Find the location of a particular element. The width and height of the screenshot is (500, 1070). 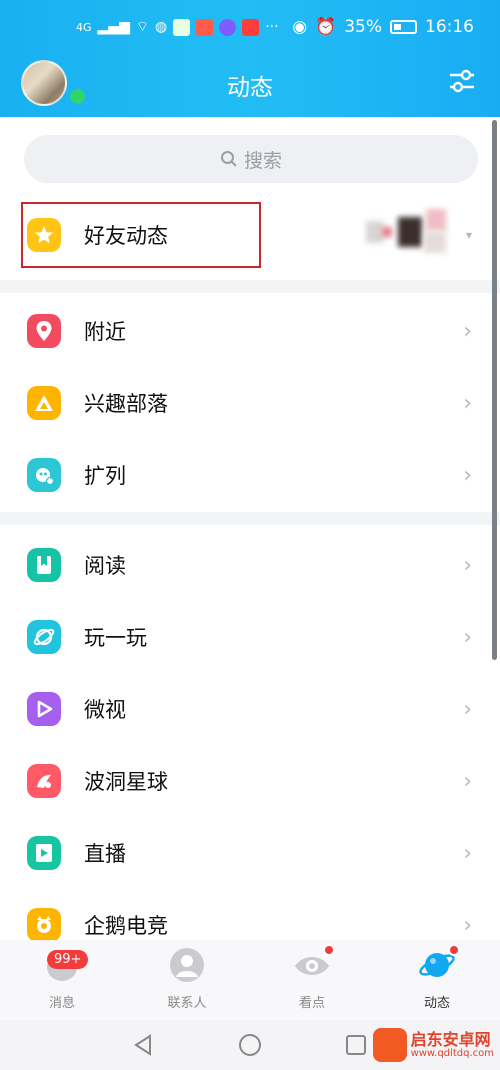

status-bar: 4G ▂▄▆ ⌔ ◍ ··· ◉ ⏰ 35% 16:16 is located at coordinates (250, 29).